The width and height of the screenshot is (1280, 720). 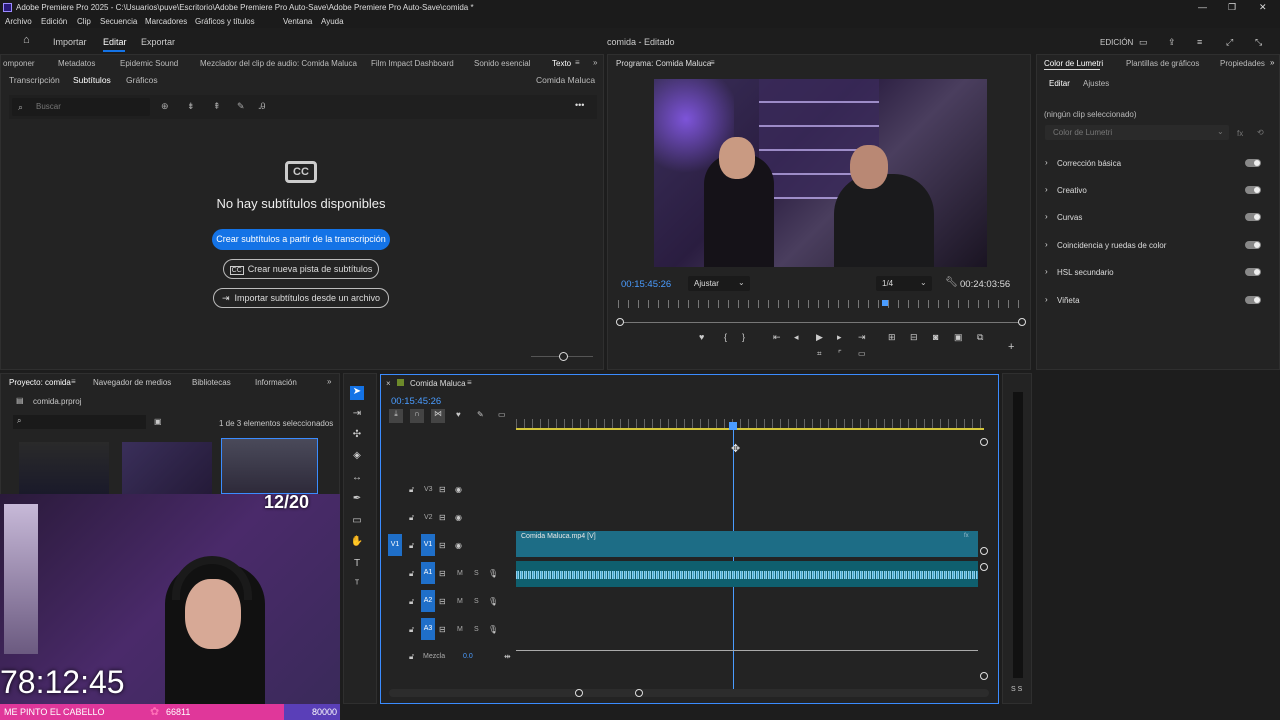 I want to click on menu-marcadores: Marcadores, so click(x=166, y=21).